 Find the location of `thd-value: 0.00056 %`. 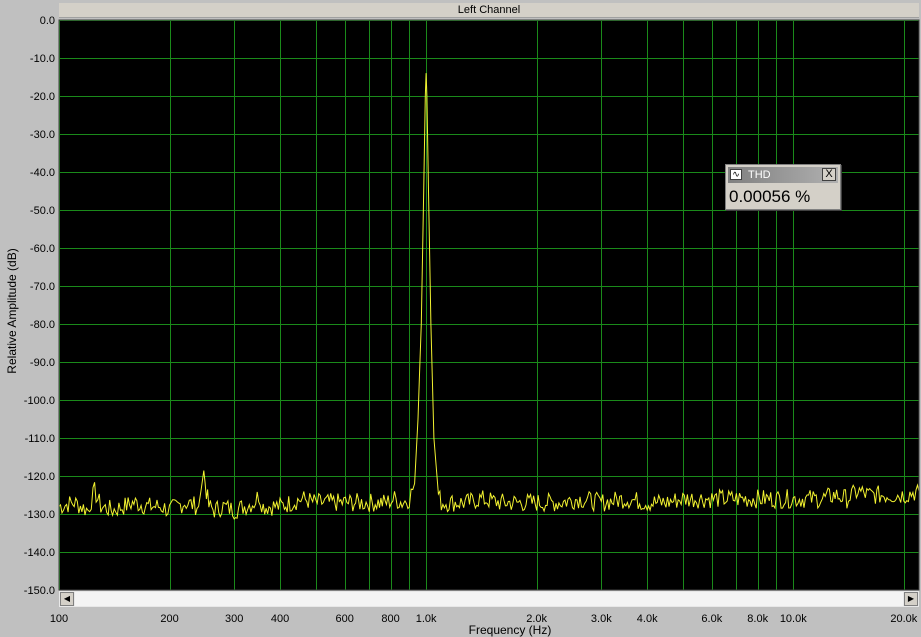

thd-value: 0.00056 % is located at coordinates (770, 196).